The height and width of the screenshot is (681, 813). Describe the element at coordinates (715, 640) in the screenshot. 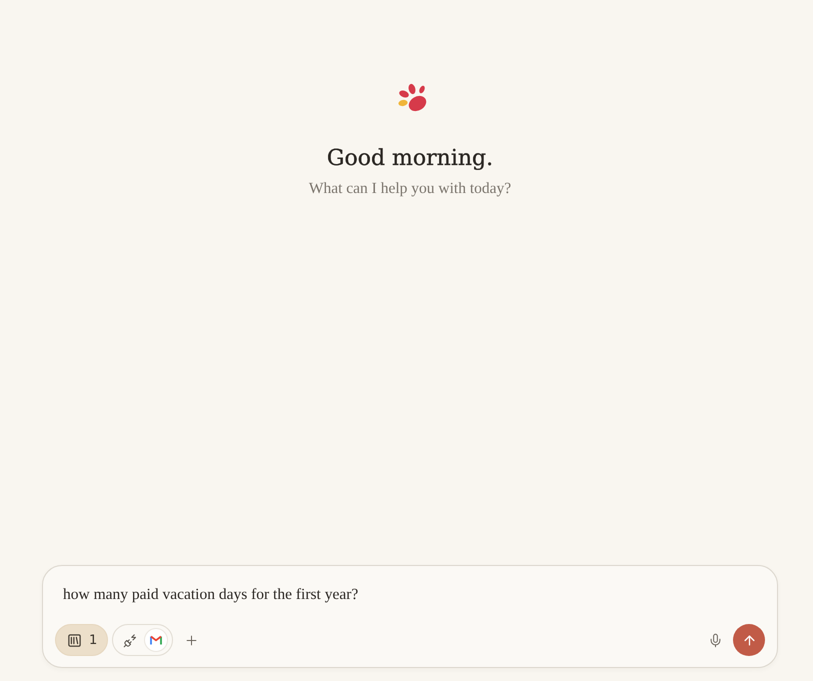

I see `microphone-icon` at that location.